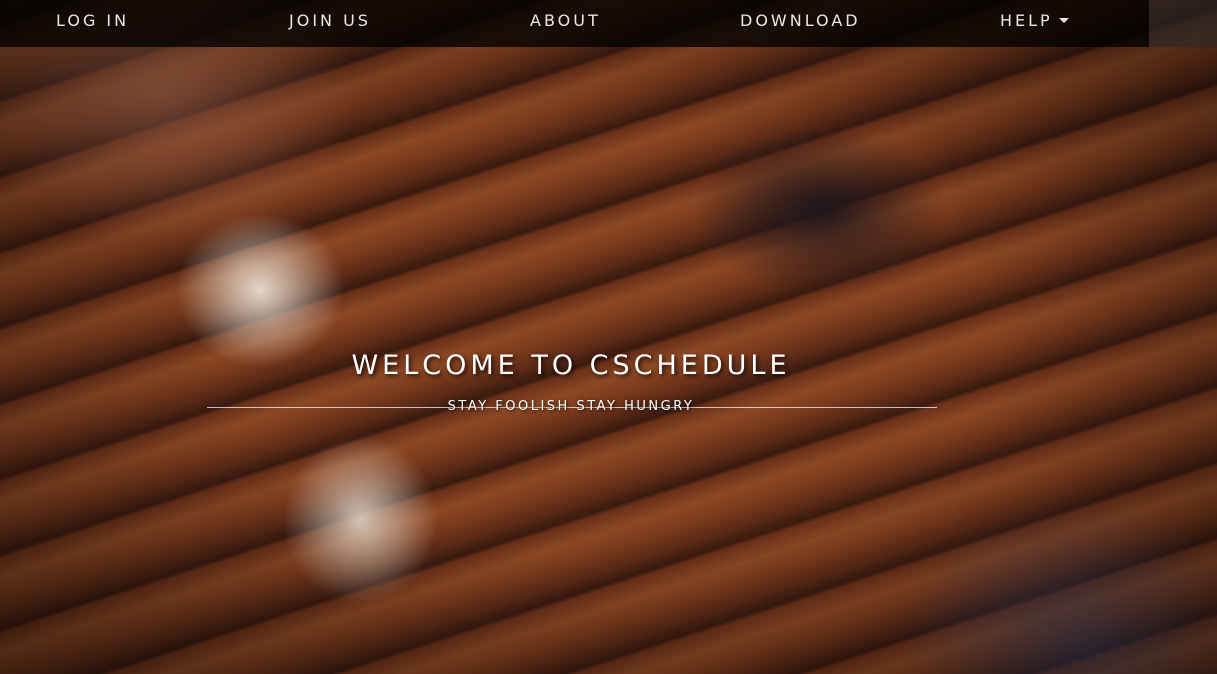 The width and height of the screenshot is (1217, 674). What do you see at coordinates (565, 21) in the screenshot?
I see `nav-about-link: ABOUT` at bounding box center [565, 21].